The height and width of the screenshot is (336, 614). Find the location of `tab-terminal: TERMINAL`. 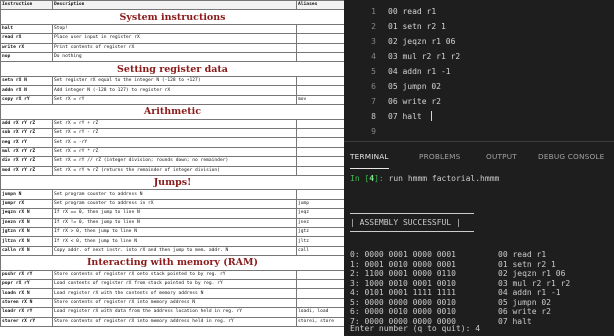

tab-terminal: TERMINAL is located at coordinates (369, 159).